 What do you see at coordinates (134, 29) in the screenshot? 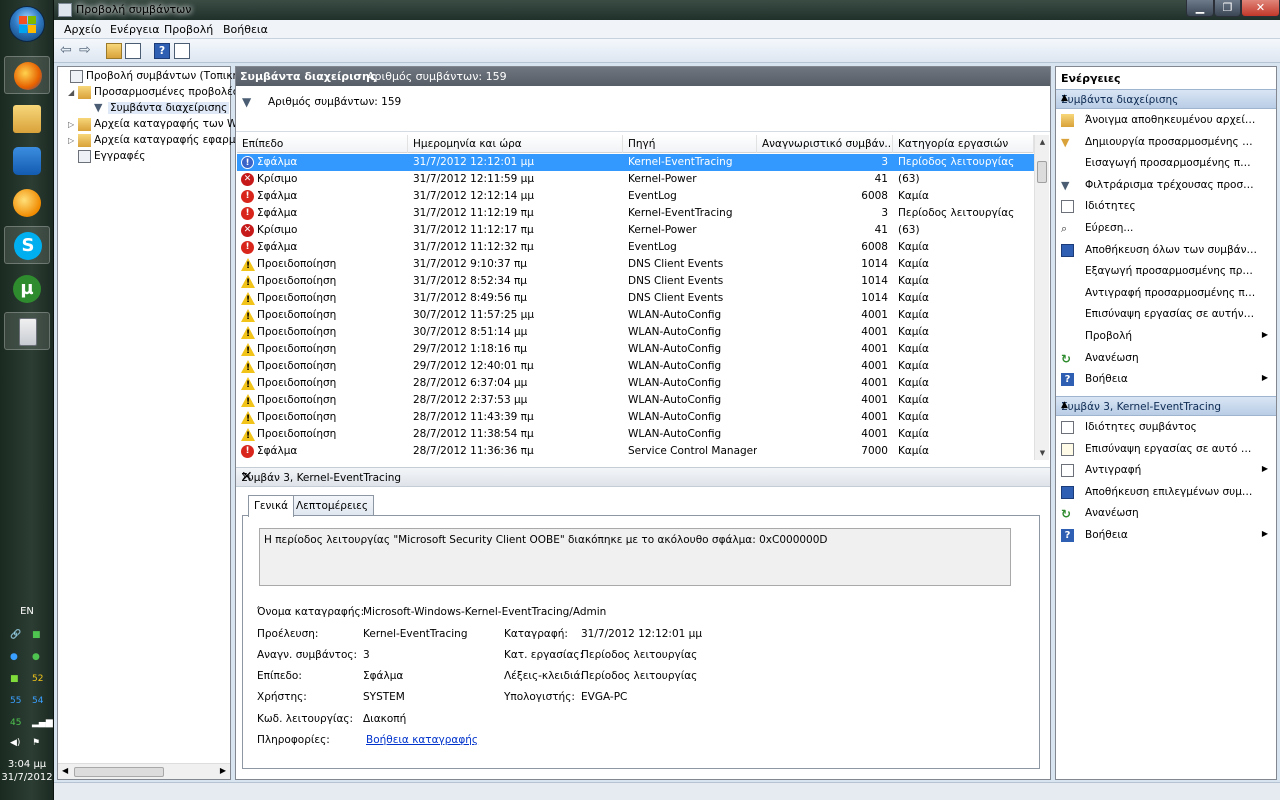
I see `menu-action: Ενέργεια` at bounding box center [134, 29].